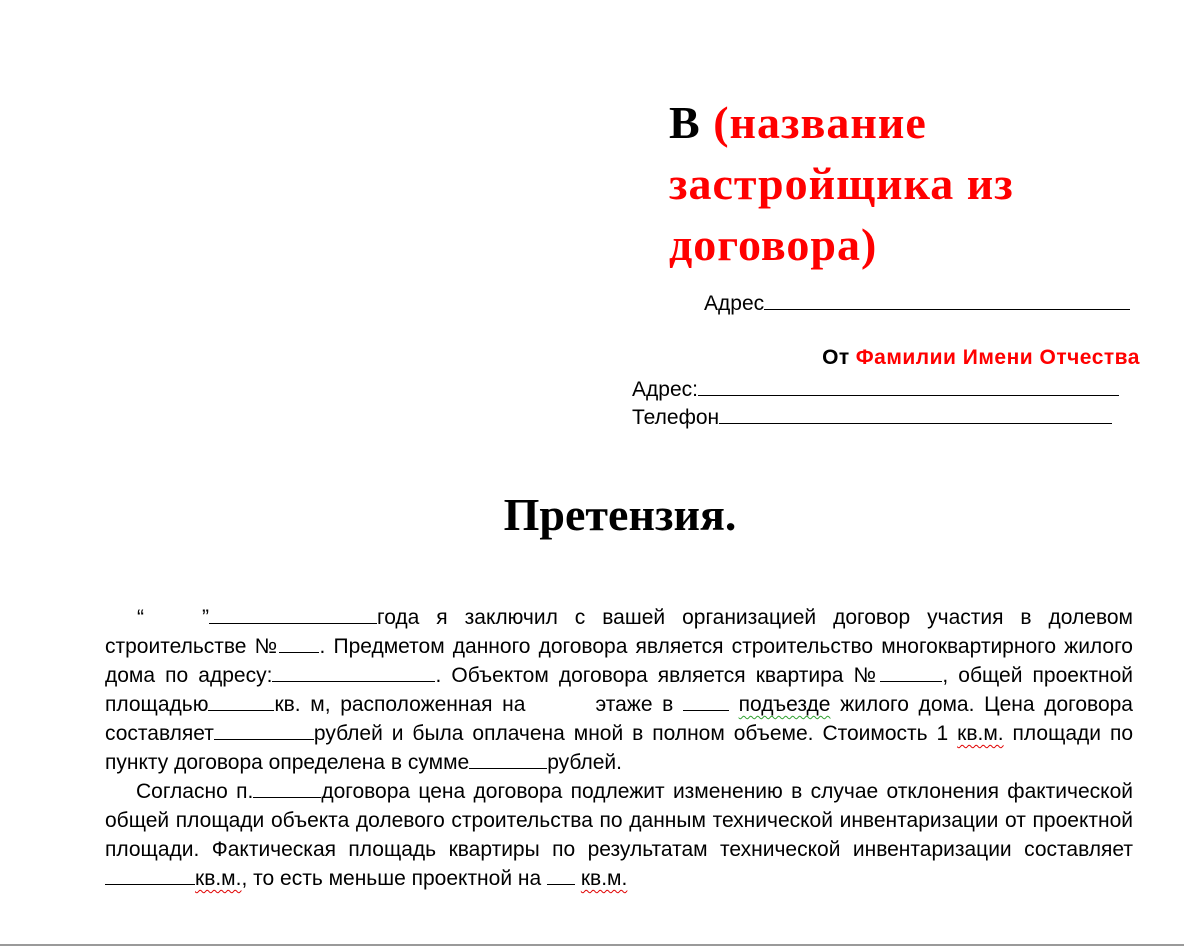  I want to click on contract-number-blank, so click(299, 642).